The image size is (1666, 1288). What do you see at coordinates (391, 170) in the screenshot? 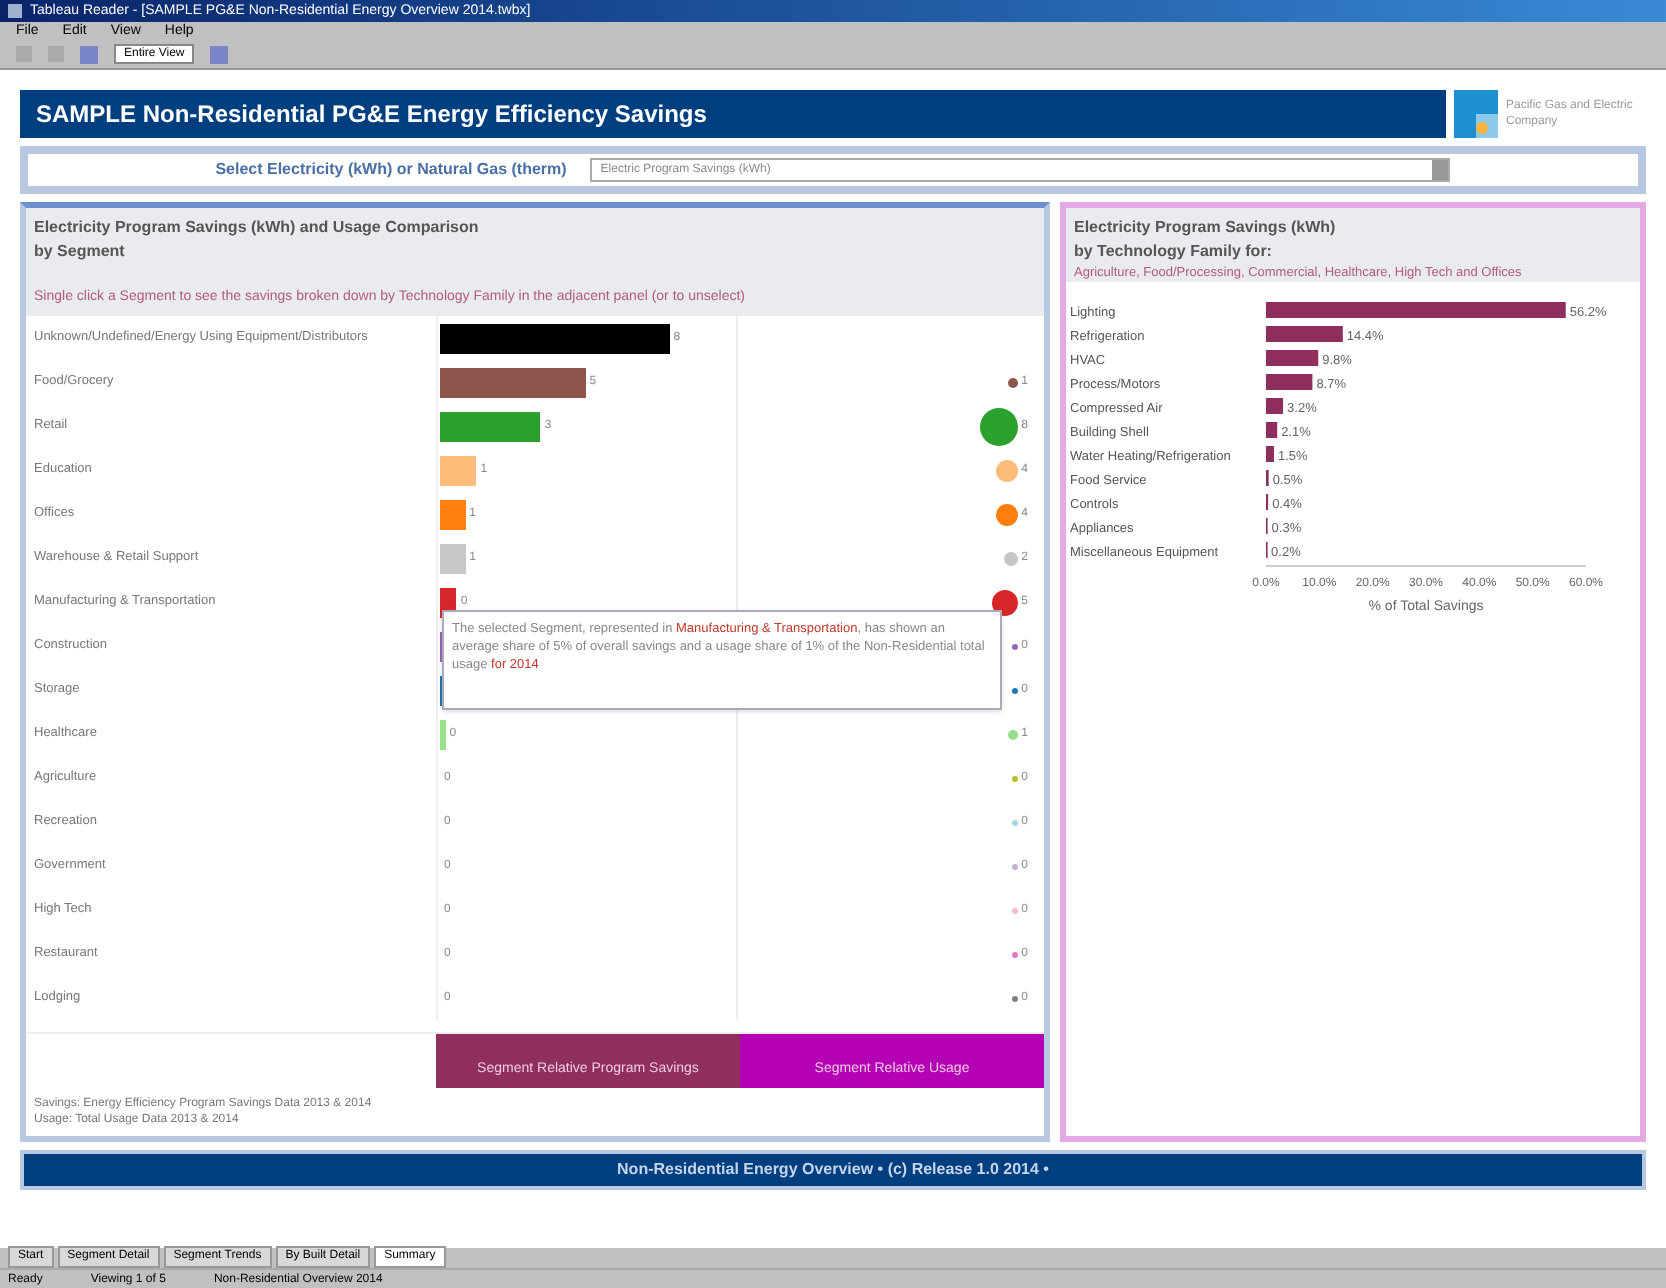
I see `selector-label: Select Electricity (kWh) or Natural Gas (therm)` at bounding box center [391, 170].